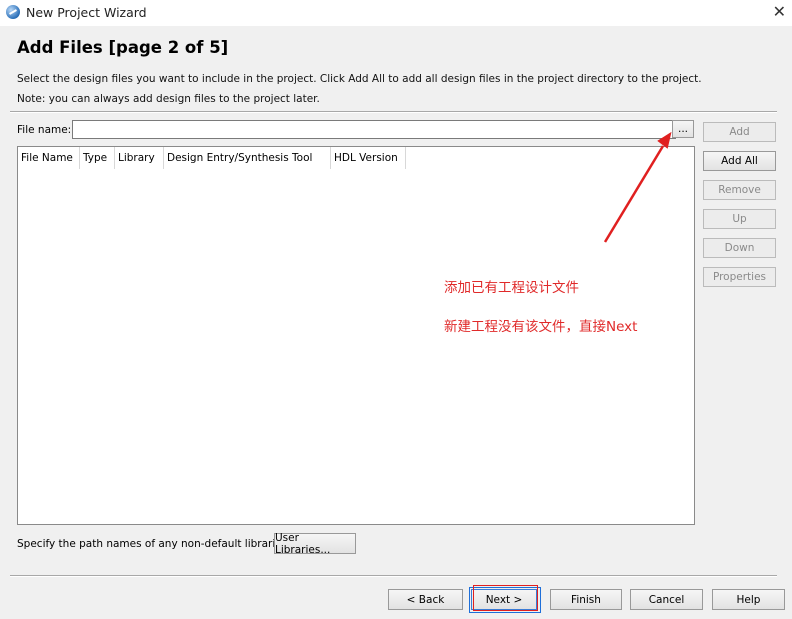 The height and width of the screenshot is (619, 792). I want to click on file-name-input, so click(374, 129).